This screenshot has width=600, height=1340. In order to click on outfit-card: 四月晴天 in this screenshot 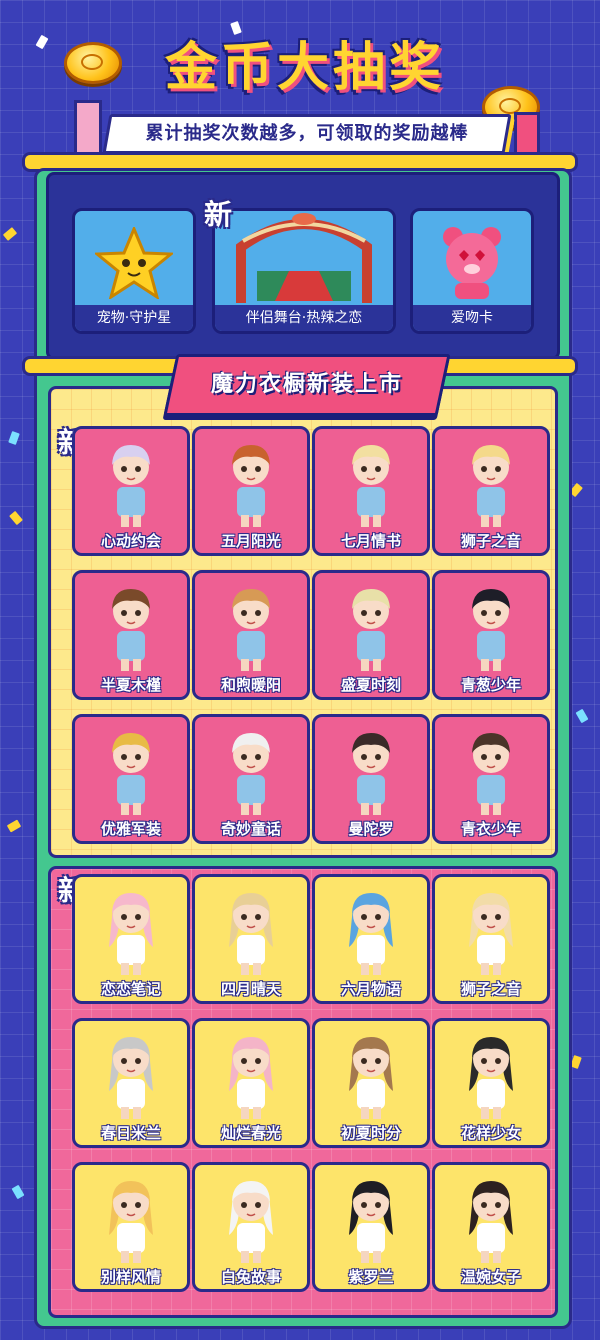, I will do `click(251, 939)`.